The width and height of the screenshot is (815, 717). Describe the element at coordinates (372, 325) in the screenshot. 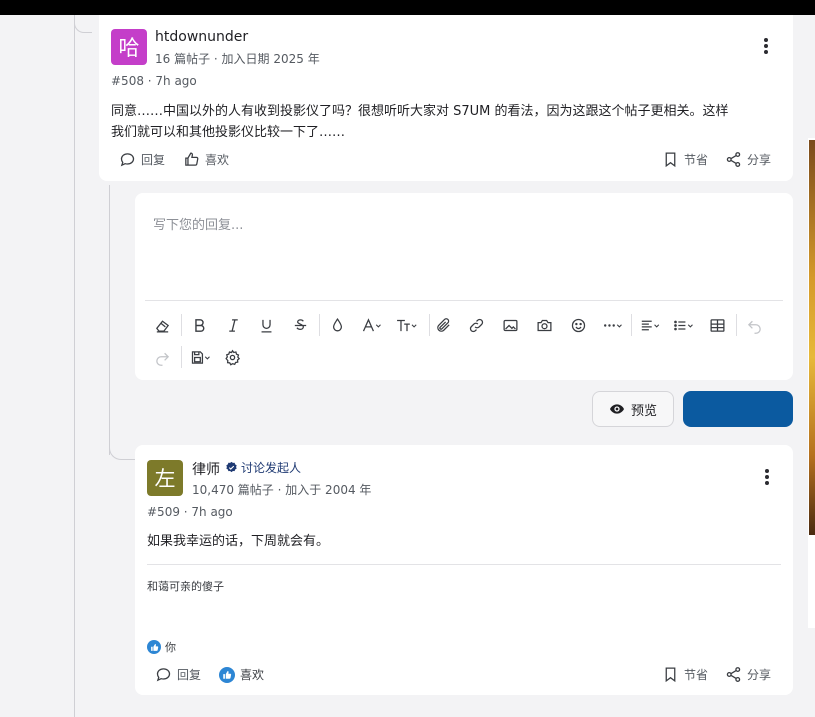

I see `font-family-dropdown-icon` at that location.